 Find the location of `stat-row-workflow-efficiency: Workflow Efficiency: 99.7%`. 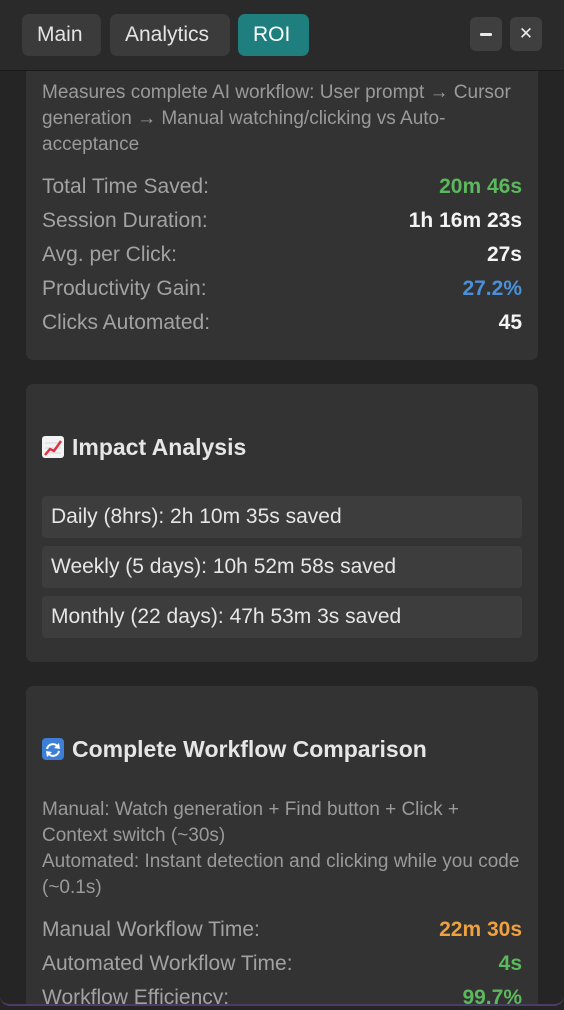

stat-row-workflow-efficiency: Workflow Efficiency: 99.7% is located at coordinates (282, 993).